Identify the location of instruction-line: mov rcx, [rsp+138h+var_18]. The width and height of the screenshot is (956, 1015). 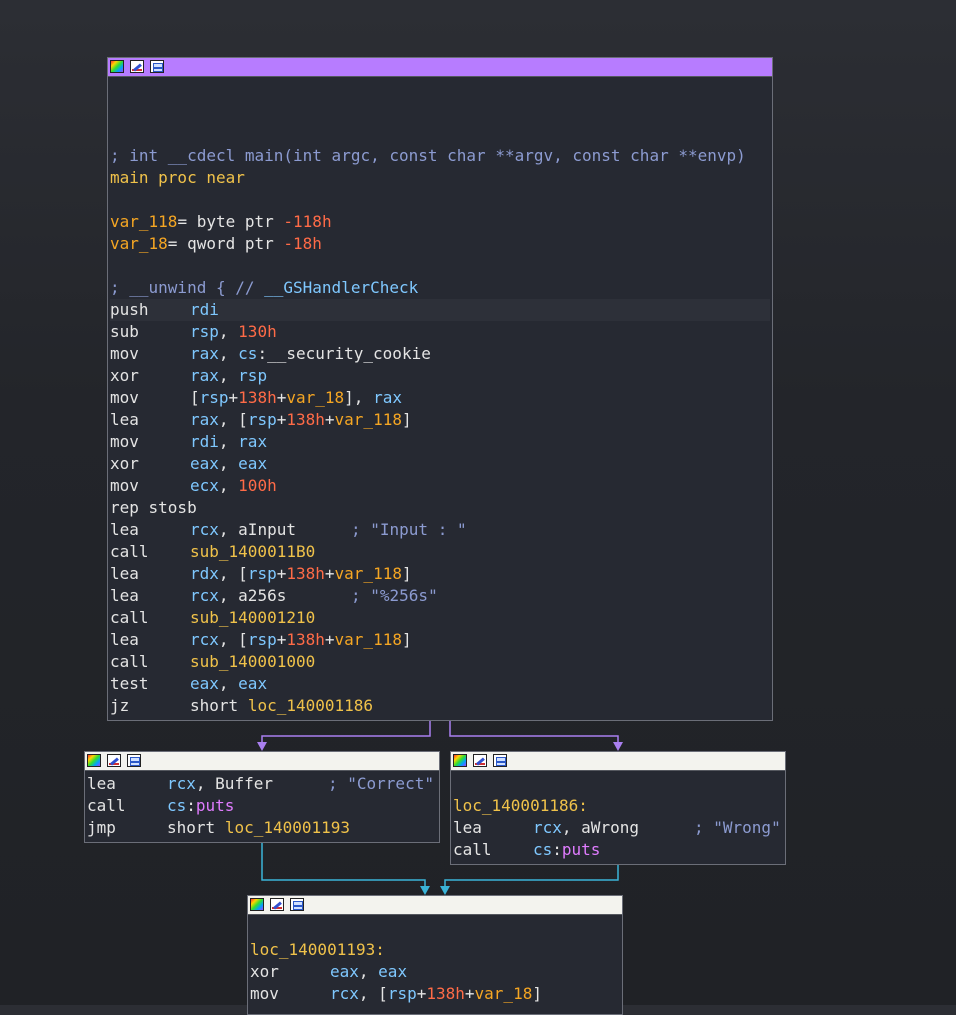
(396, 994).